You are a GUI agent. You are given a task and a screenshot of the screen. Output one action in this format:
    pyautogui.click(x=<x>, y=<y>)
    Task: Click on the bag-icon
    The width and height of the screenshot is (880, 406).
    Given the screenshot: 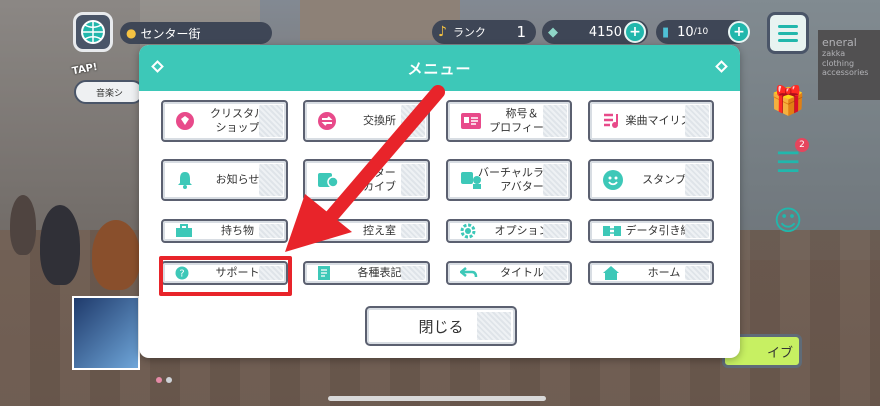 What is the action you would take?
    pyautogui.click(x=184, y=231)
    